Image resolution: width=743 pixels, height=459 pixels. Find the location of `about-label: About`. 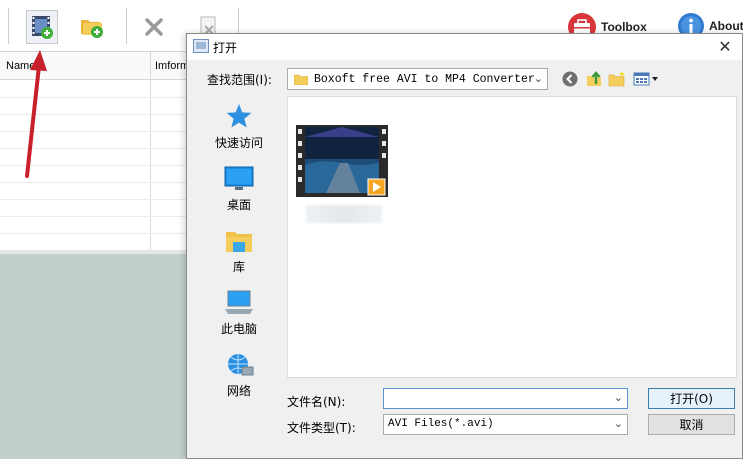

about-label: About is located at coordinates (726, 26).